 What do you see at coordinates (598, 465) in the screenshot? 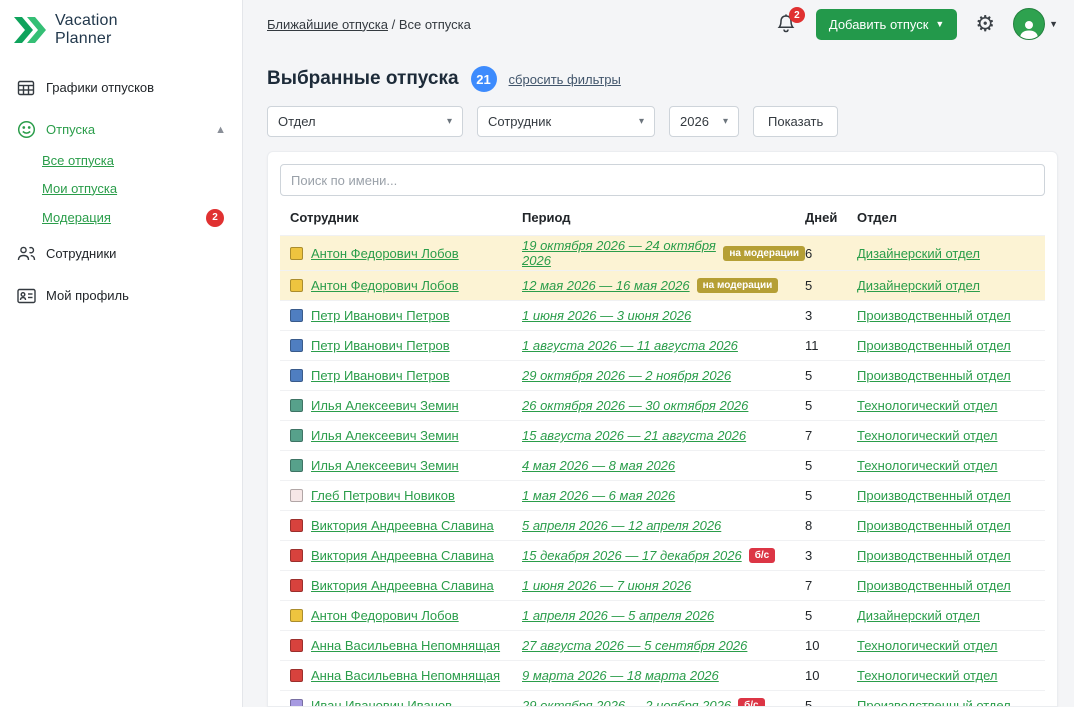
I see `period-link: 4 мая 2026 — 8 мая 2026` at bounding box center [598, 465].